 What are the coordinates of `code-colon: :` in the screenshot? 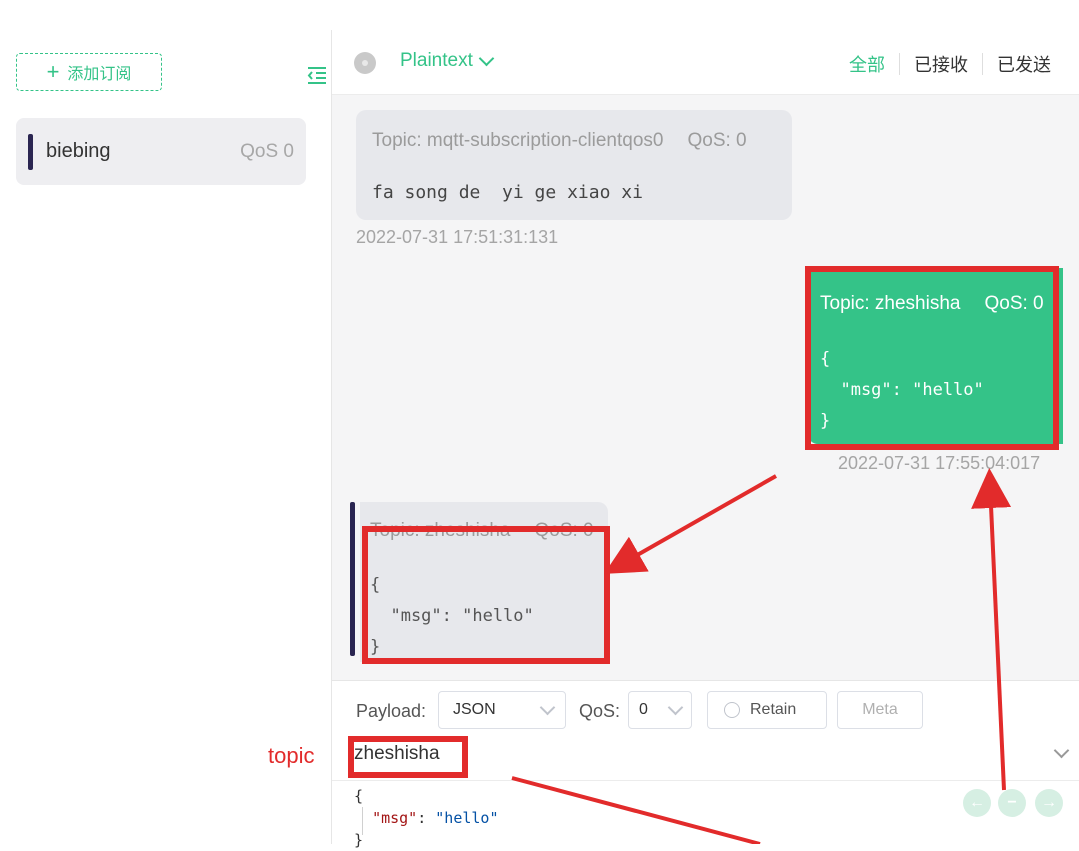 It's located at (426, 818).